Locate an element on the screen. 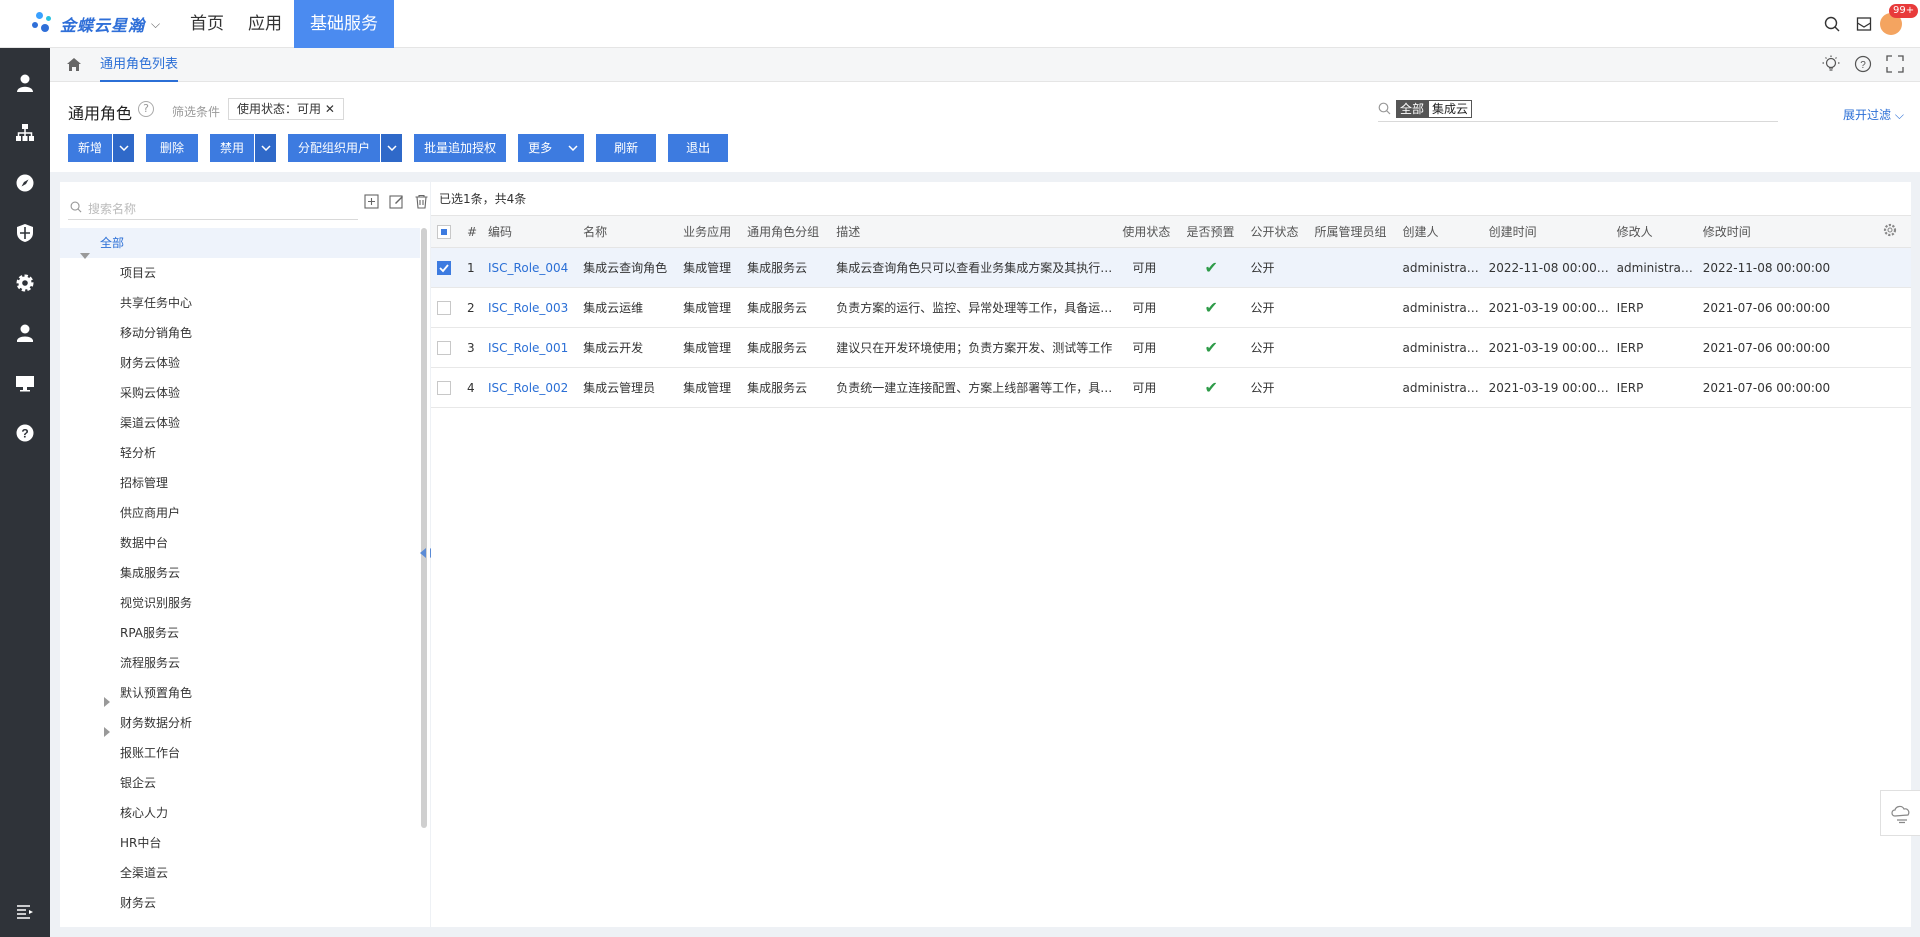 The image size is (1920, 937). nav-basic-services: 基础服务 is located at coordinates (344, 24).